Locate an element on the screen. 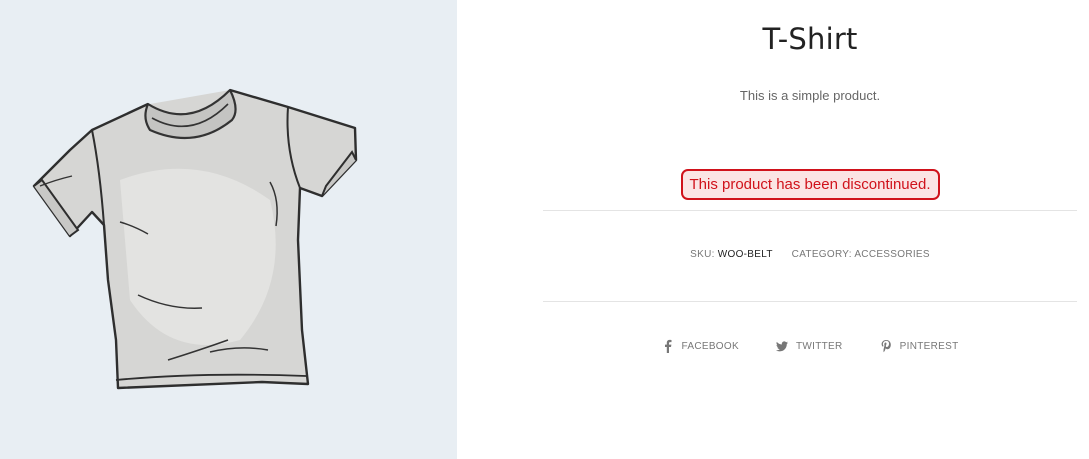 The height and width of the screenshot is (459, 1089). notice-container: This product has been discontinued. is located at coordinates (810, 184).